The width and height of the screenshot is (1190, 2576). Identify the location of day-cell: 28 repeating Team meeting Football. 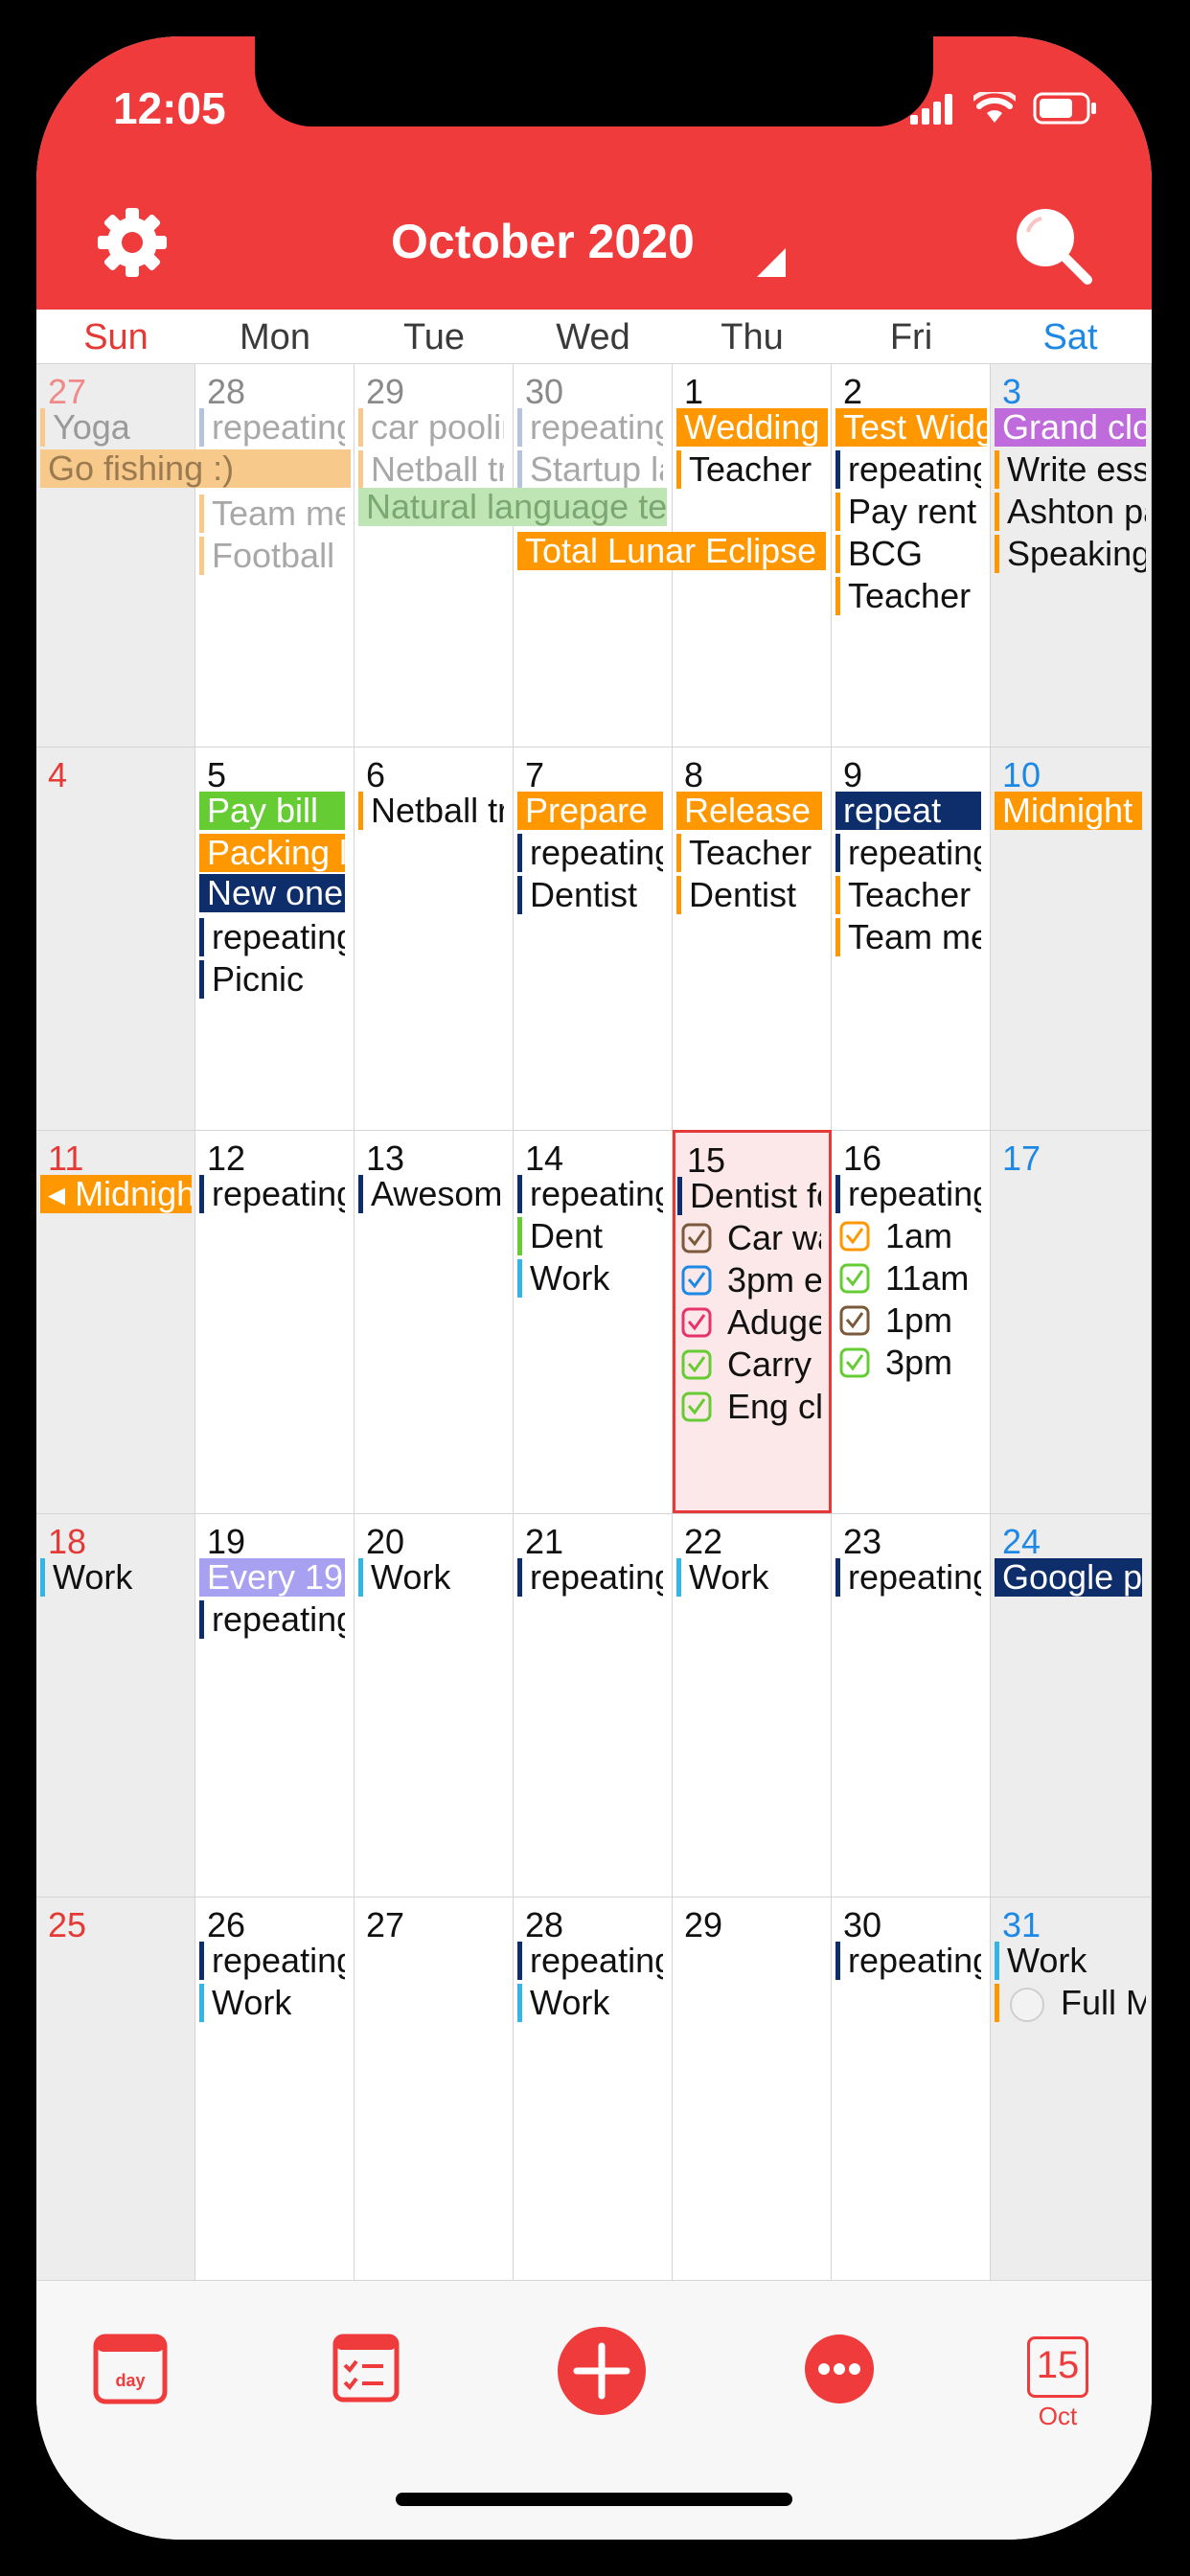
(275, 555).